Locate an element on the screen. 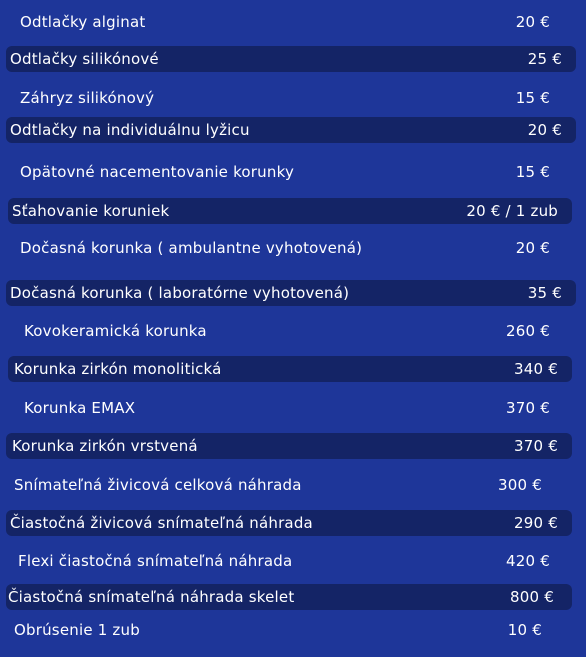  service-name: Odtlačky na individuálnu lyžicu is located at coordinates (130, 130).